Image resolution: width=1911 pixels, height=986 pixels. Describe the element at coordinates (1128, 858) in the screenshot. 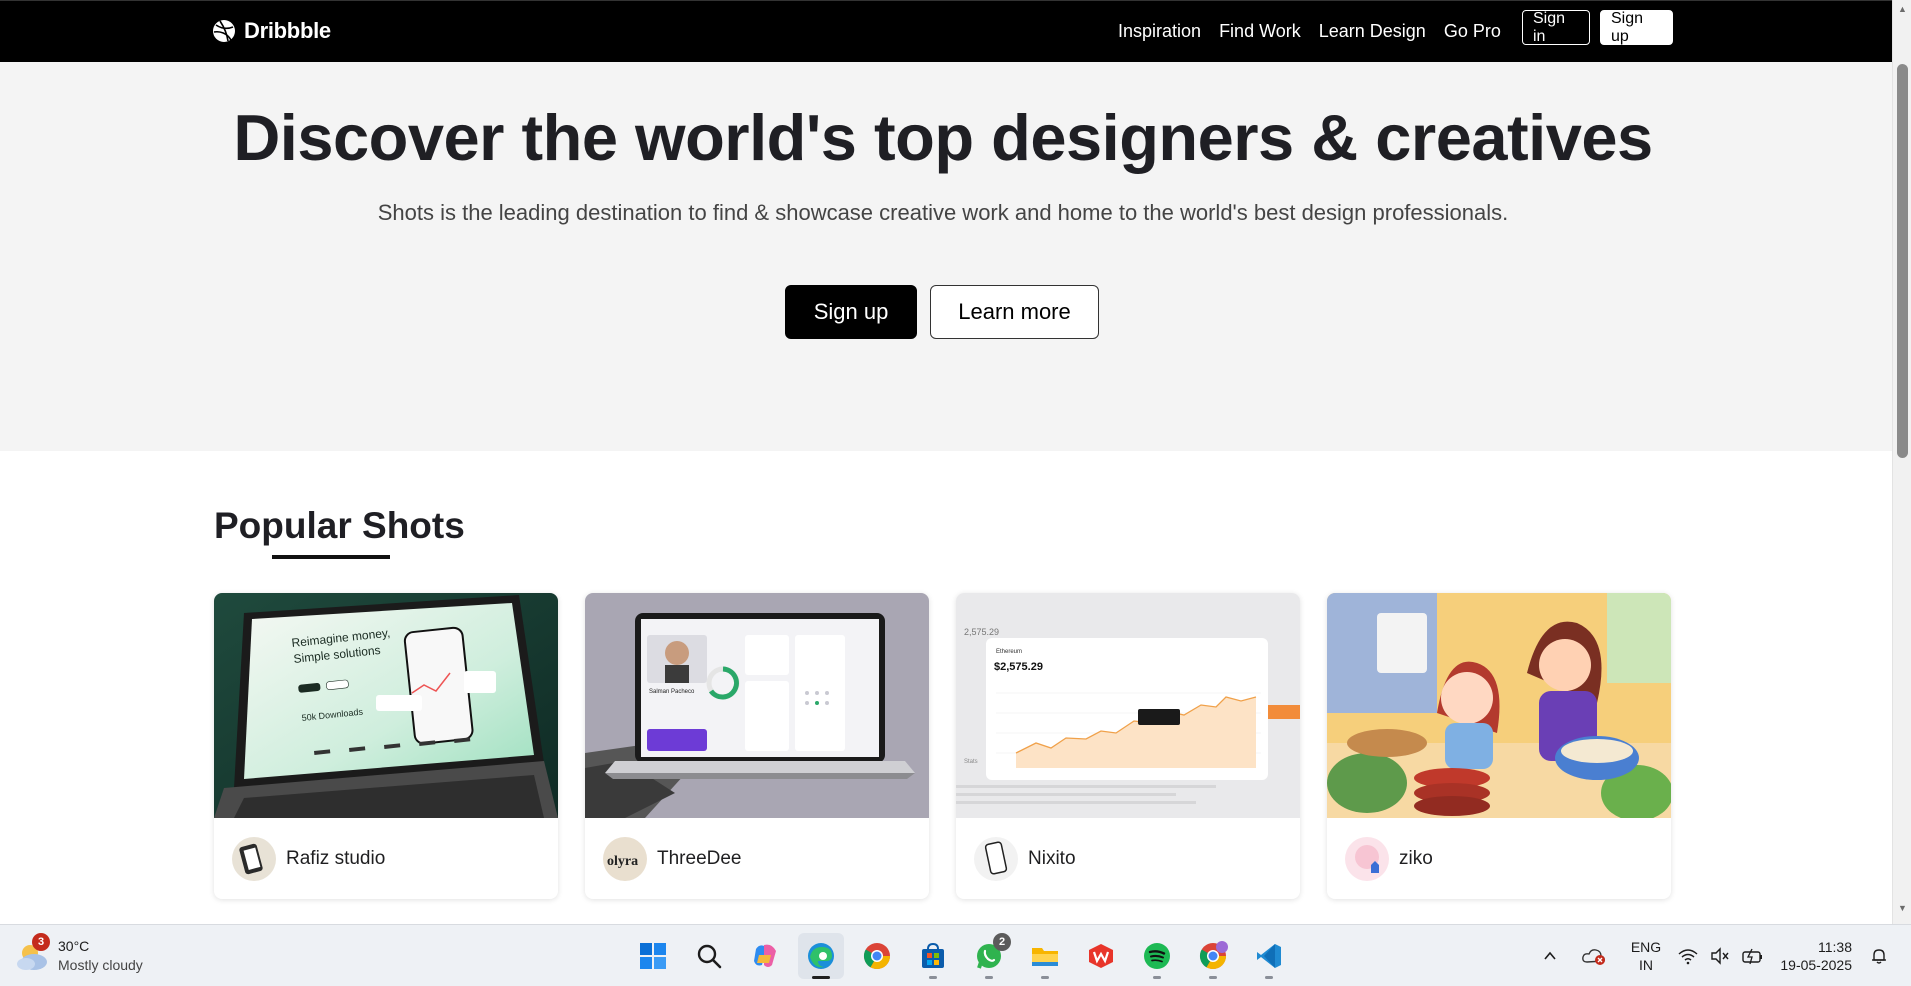

I see `shot-footer: Nixito` at that location.